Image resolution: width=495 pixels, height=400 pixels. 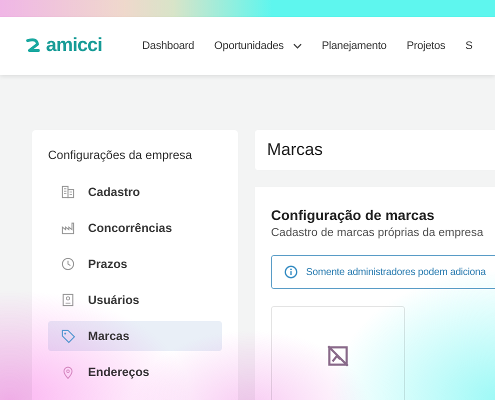 What do you see at coordinates (291, 272) in the screenshot?
I see `info-icon` at bounding box center [291, 272].